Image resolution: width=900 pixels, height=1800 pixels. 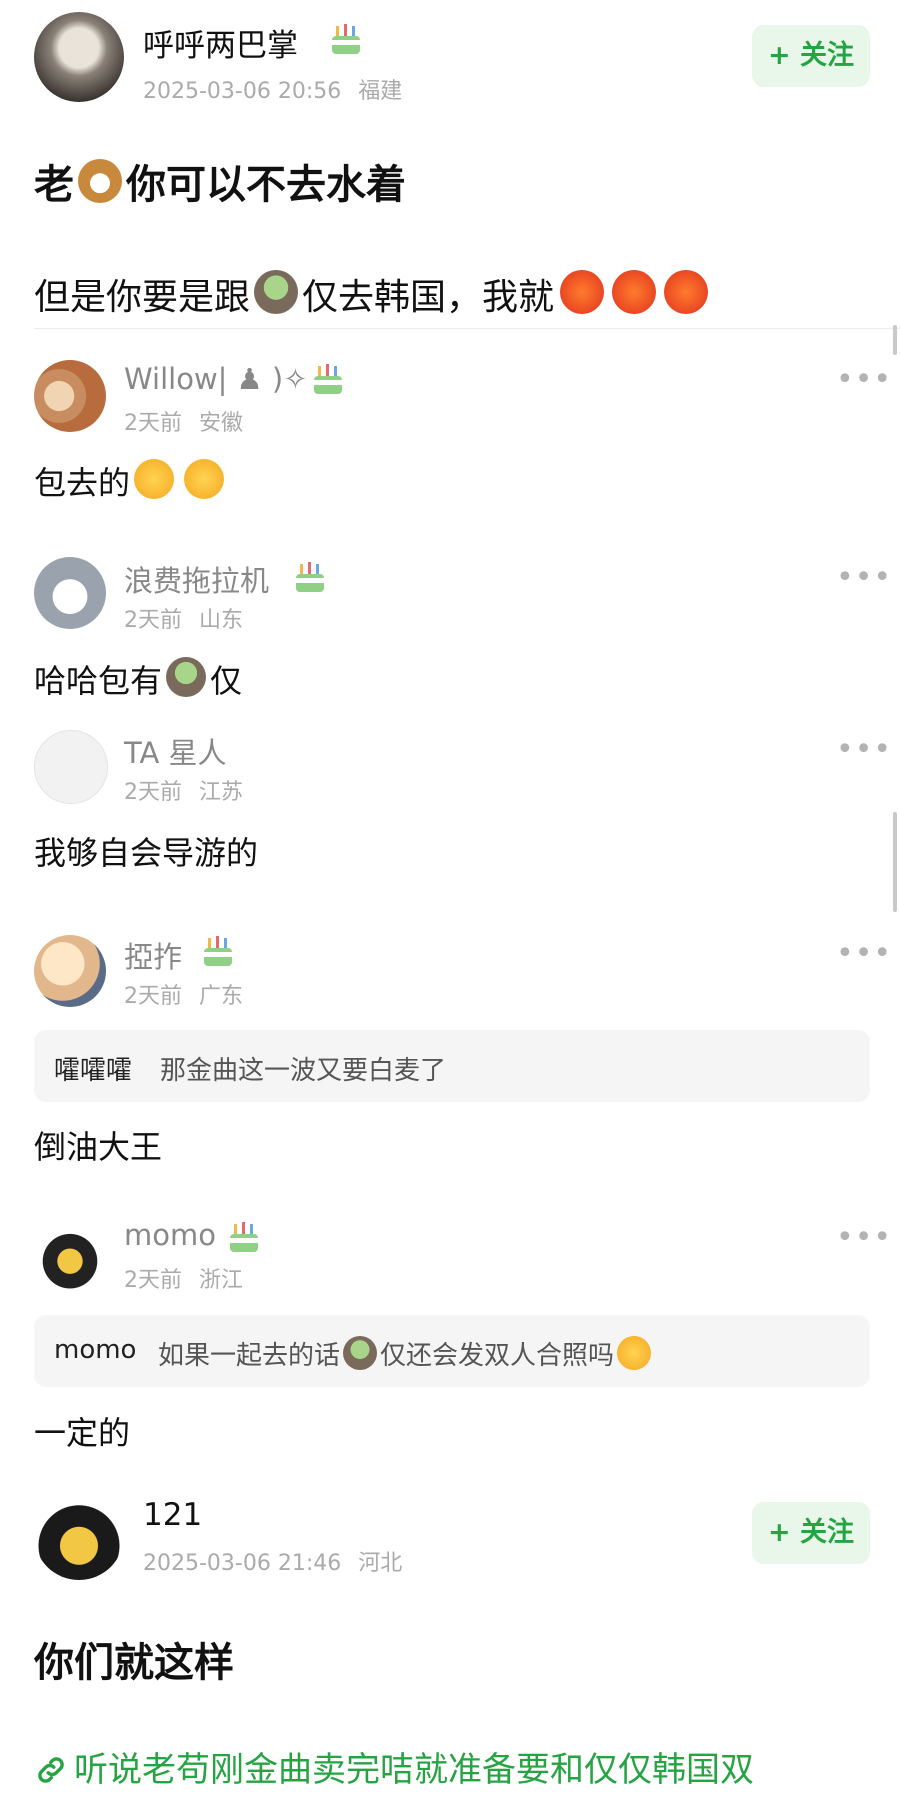 I want to click on scrollbar, so click(x=895, y=340).